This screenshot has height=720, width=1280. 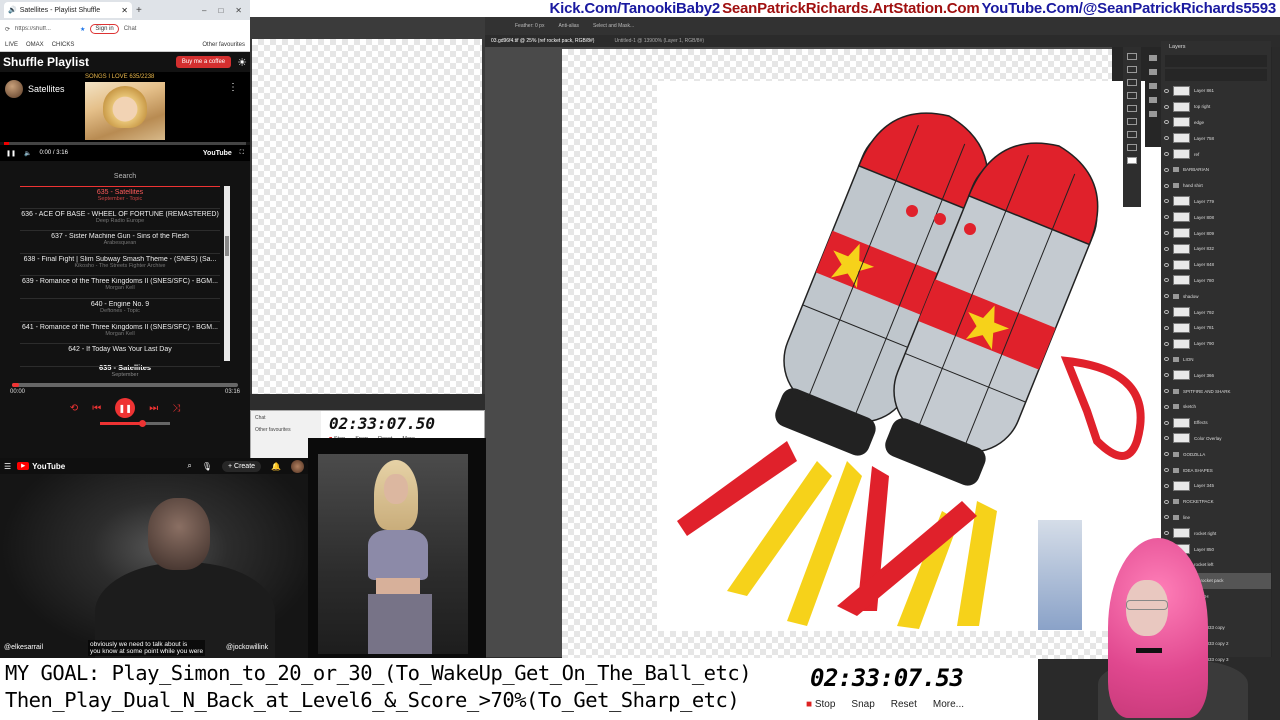 I want to click on layer-group-row: IDEA SHAPES, so click(x=1216, y=470).